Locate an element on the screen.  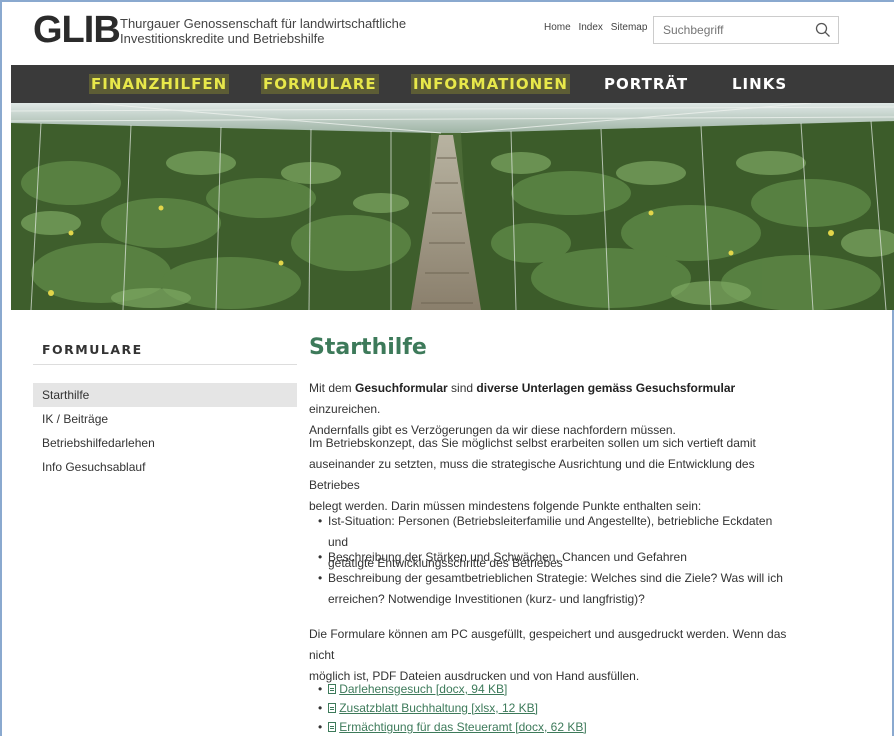
site-logo: GLIB is located at coordinates (77, 30).